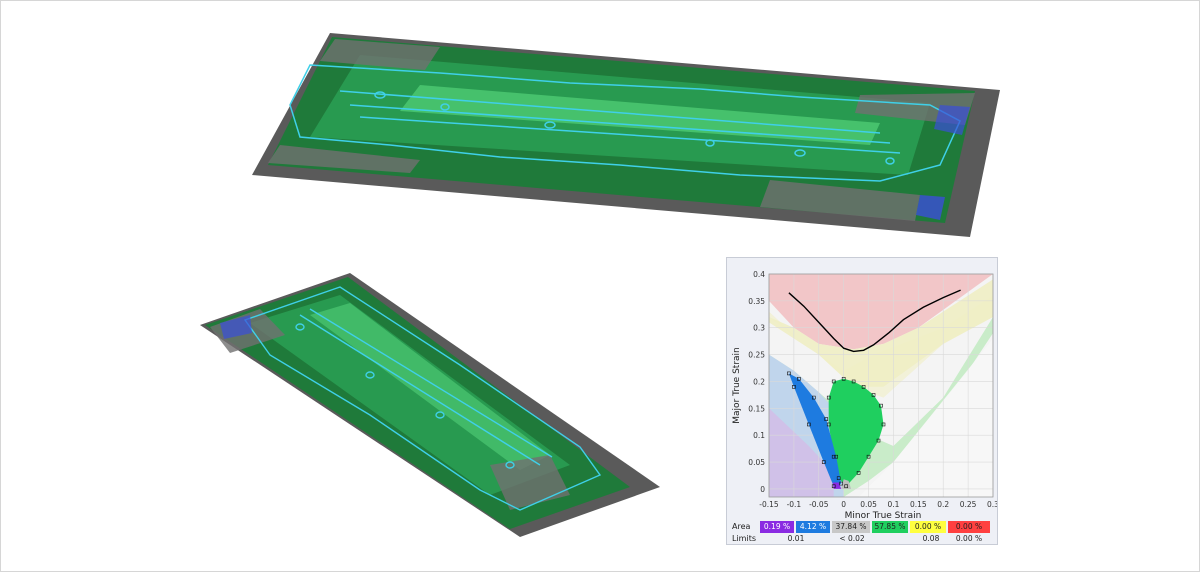 This screenshot has width=1200, height=572. What do you see at coordinates (968, 504) in the screenshot?
I see `x-tick-label-8: 0.25` at bounding box center [968, 504].